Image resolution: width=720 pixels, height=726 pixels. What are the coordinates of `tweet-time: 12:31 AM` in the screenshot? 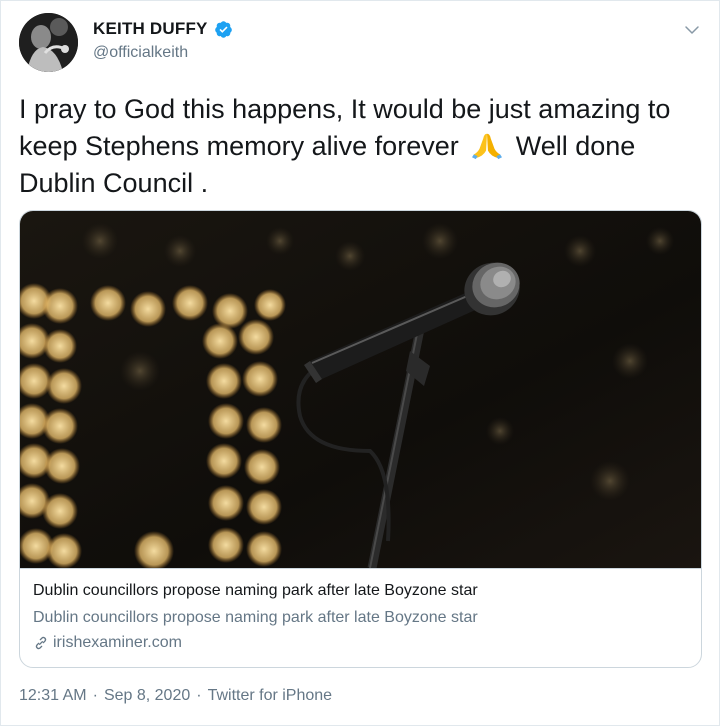 It's located at (53, 696).